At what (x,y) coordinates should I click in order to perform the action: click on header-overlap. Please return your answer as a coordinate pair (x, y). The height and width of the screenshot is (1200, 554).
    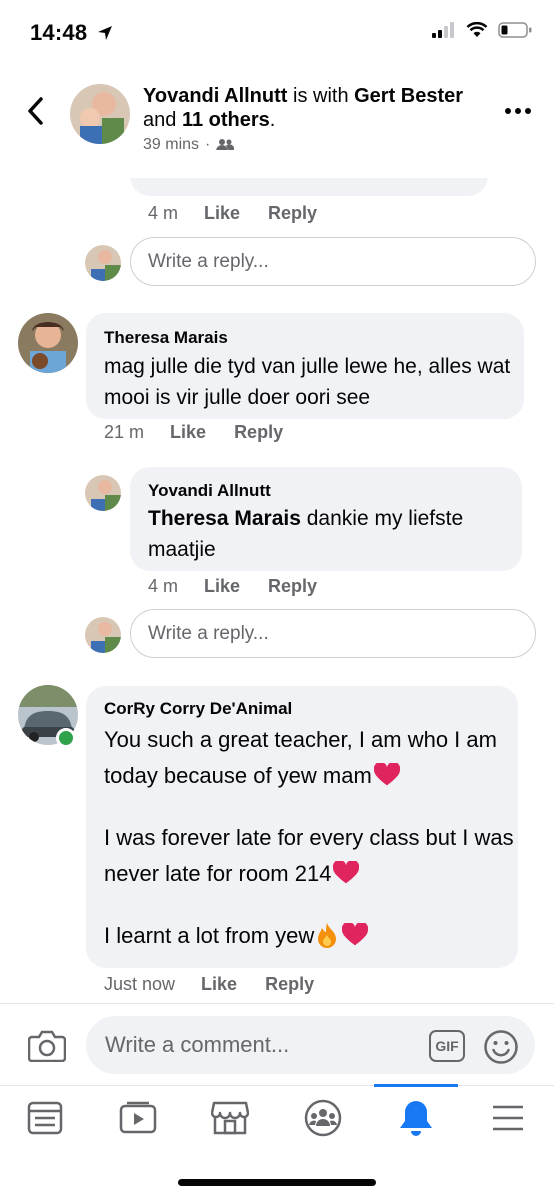
    Looking at the image, I should click on (277, 164).